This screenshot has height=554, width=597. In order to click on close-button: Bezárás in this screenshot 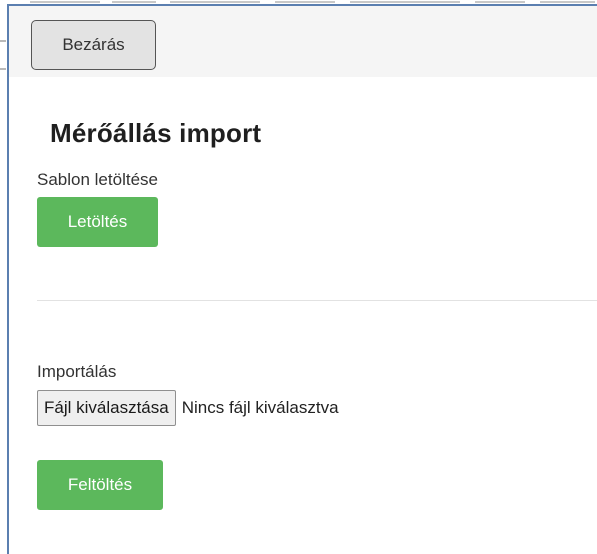, I will do `click(93, 45)`.